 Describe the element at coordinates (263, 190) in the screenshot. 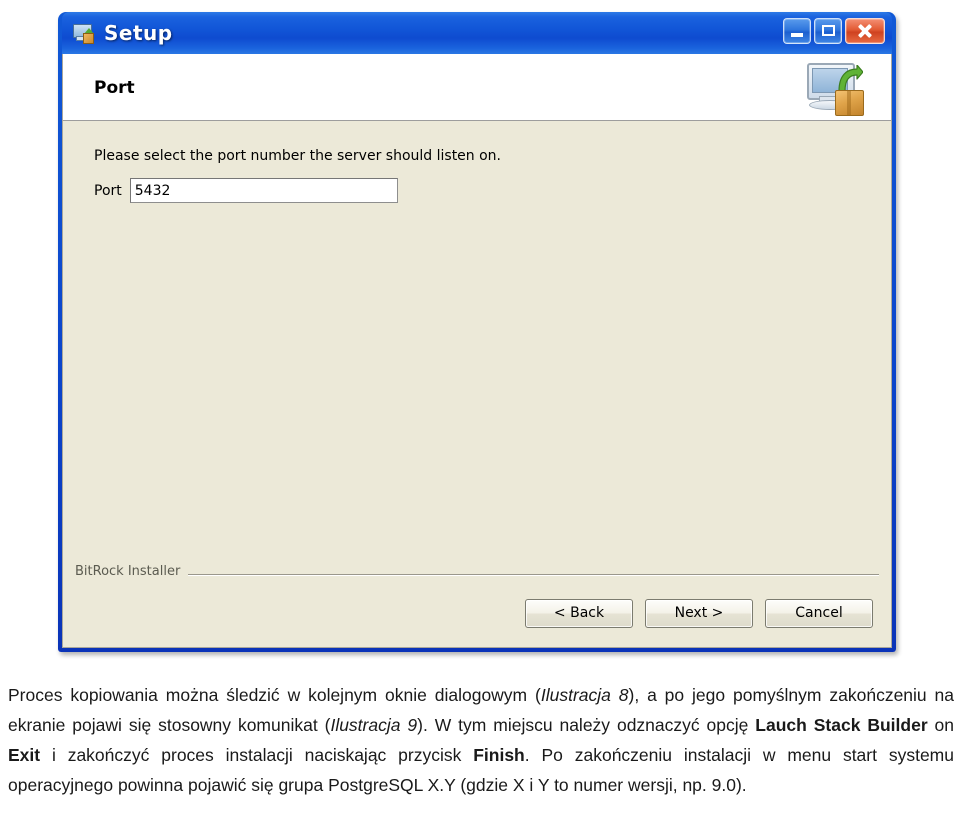

I see `port-input` at that location.